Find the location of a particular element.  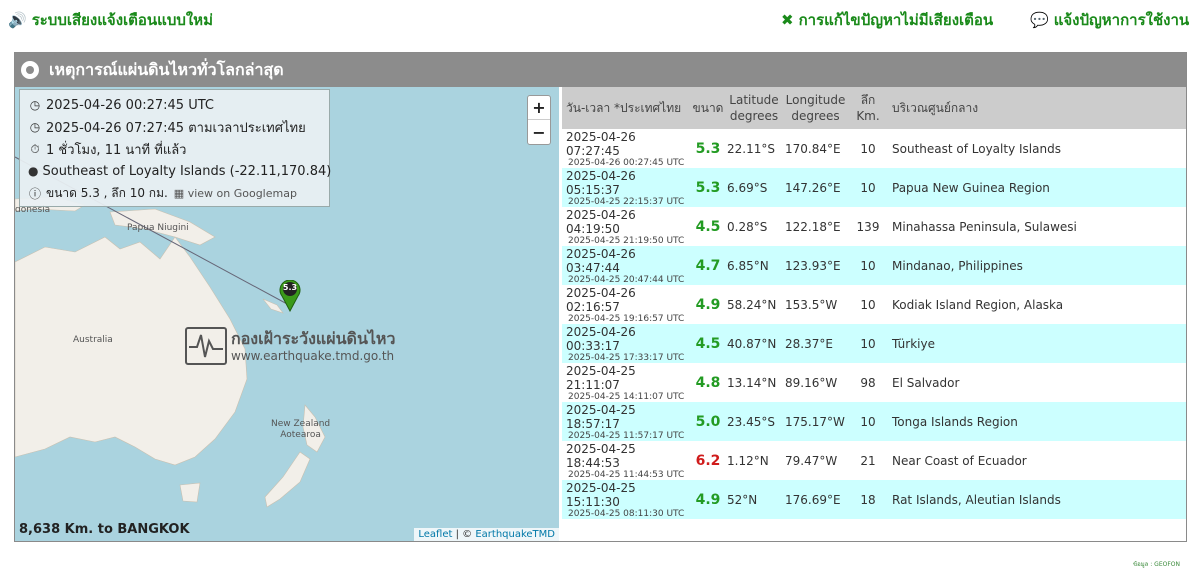

cell-location: Mindanao, Philippines is located at coordinates (957, 265).